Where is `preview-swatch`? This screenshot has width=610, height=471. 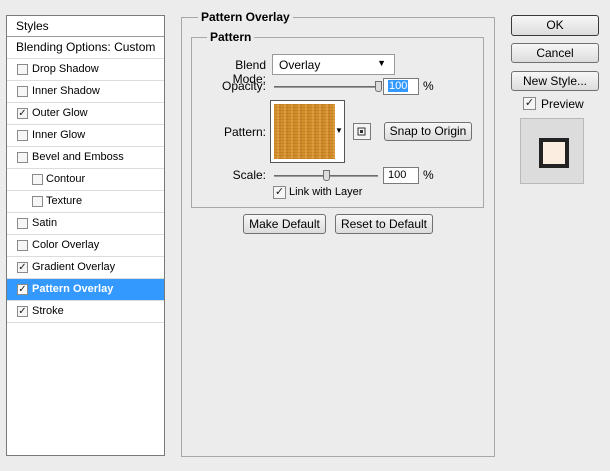
preview-swatch is located at coordinates (554, 153).